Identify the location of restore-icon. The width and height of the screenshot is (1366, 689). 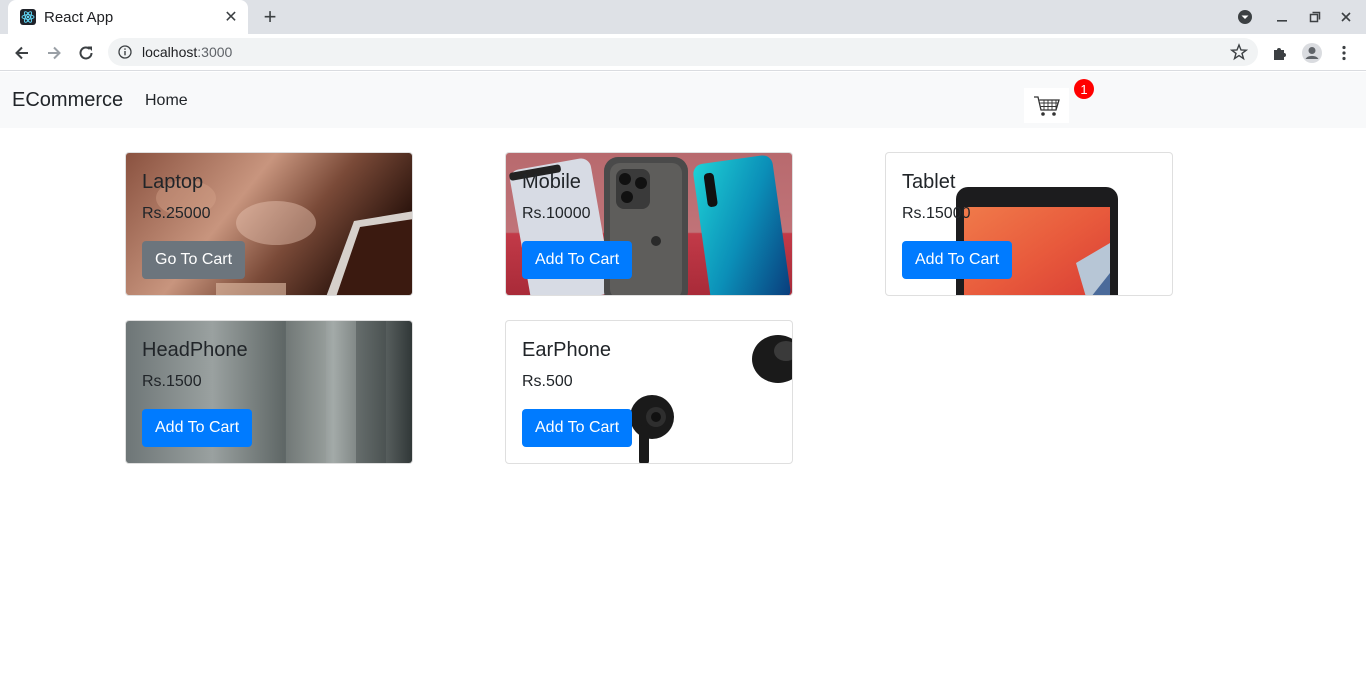
(1315, 17).